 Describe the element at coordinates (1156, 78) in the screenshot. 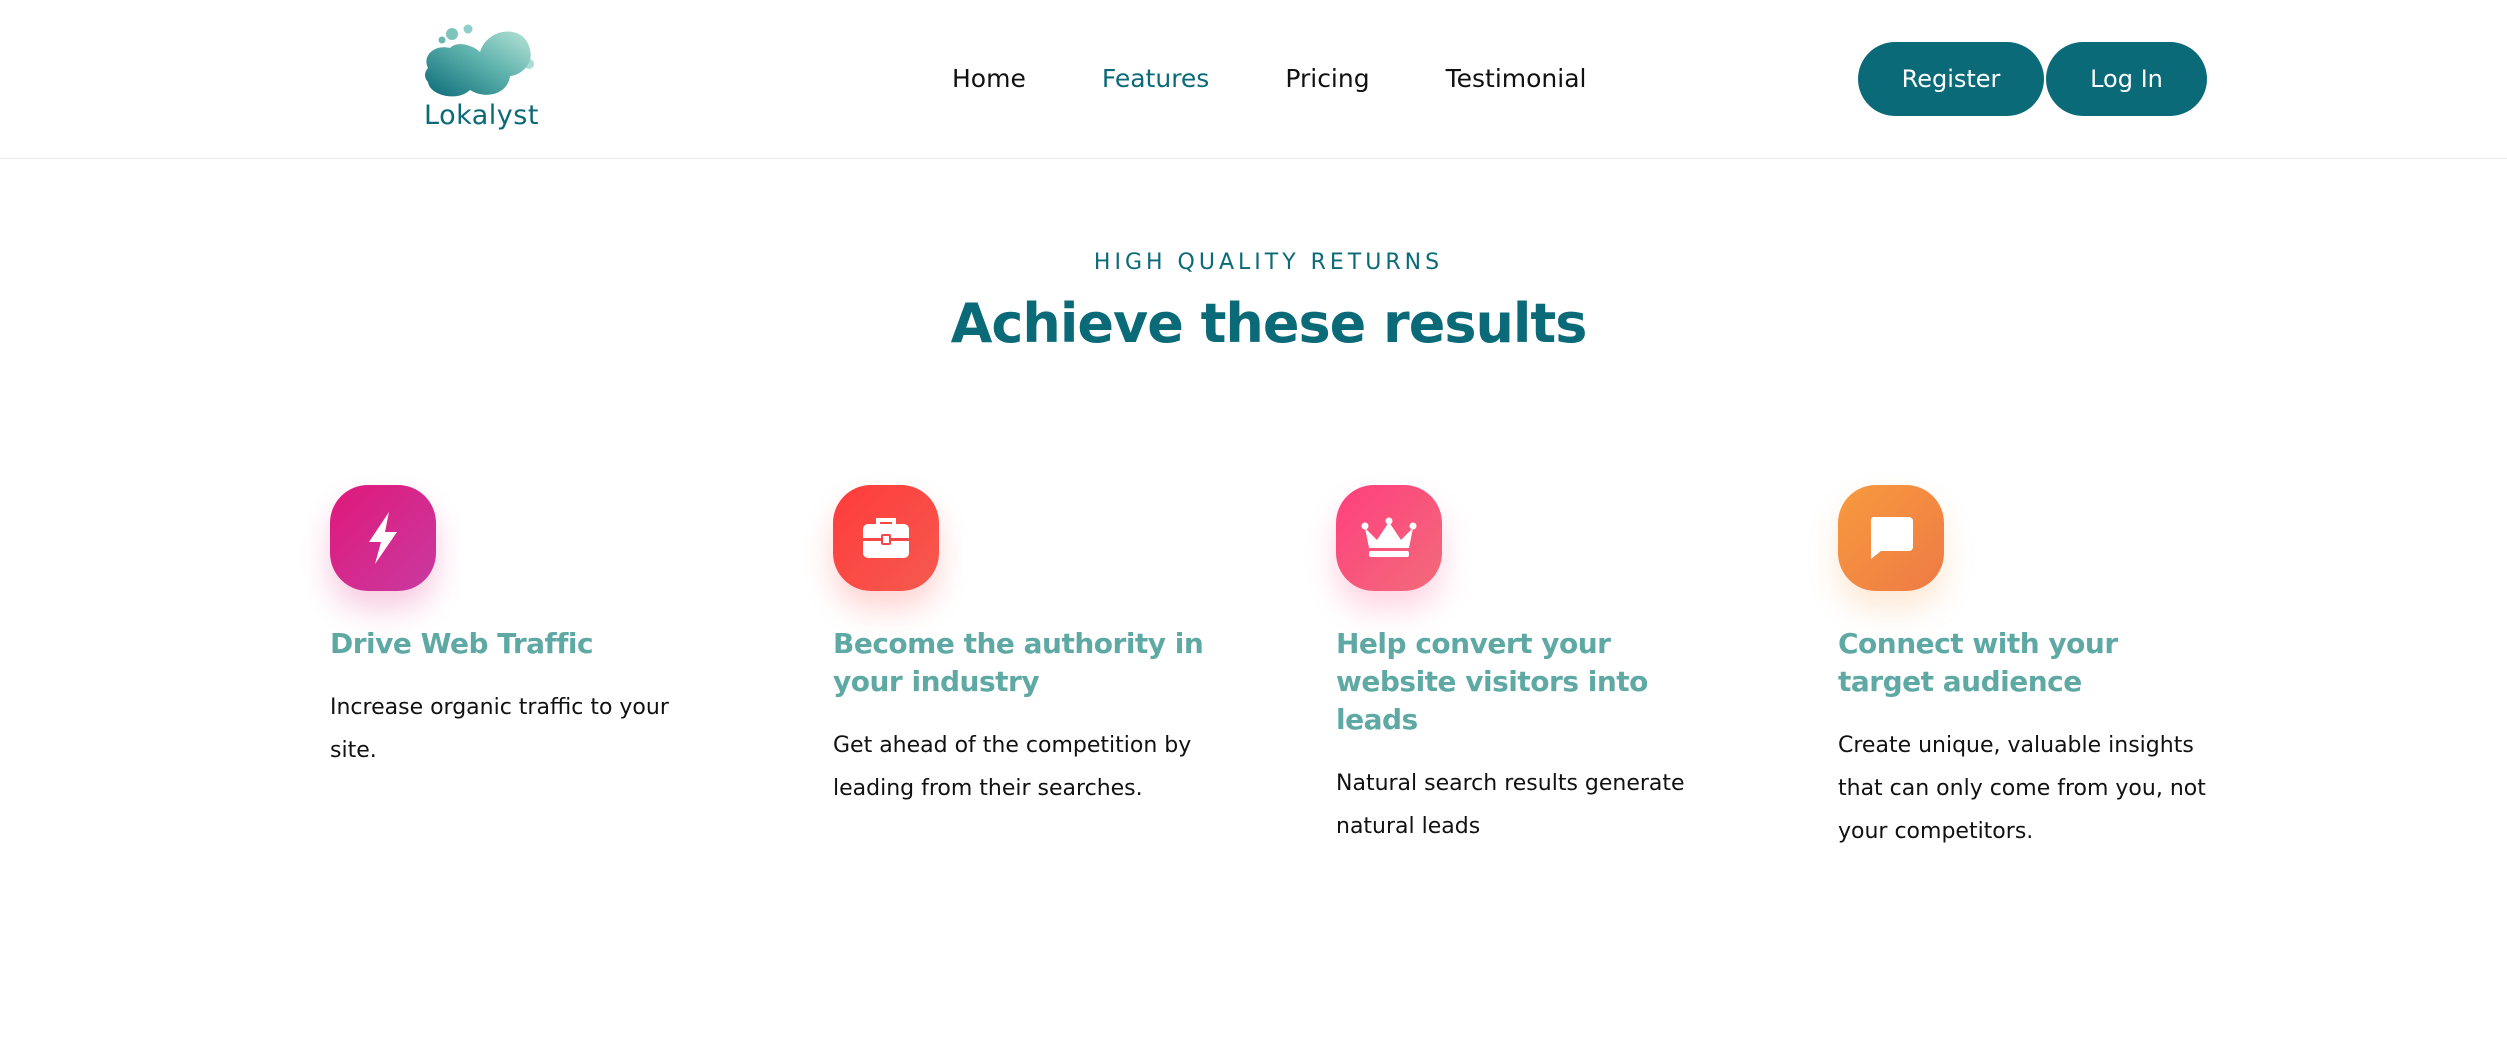

I see `nav-item-features: Features` at that location.